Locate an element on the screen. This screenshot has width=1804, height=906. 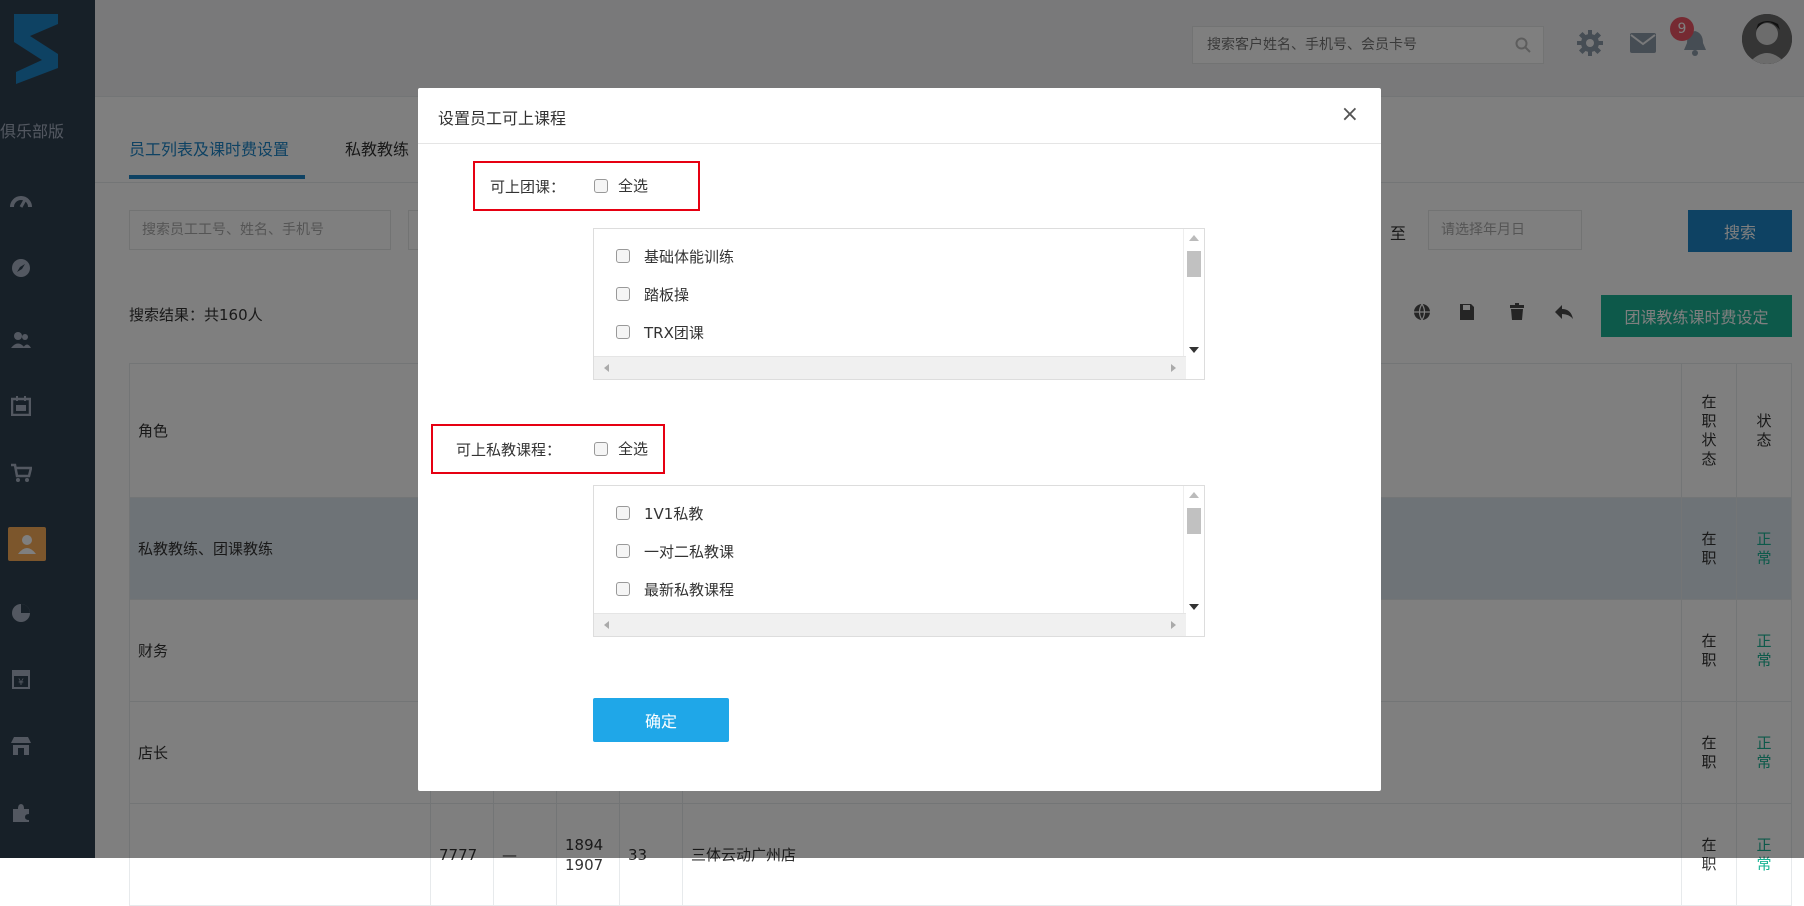
list-item: TRX团课 is located at coordinates (675, 332).